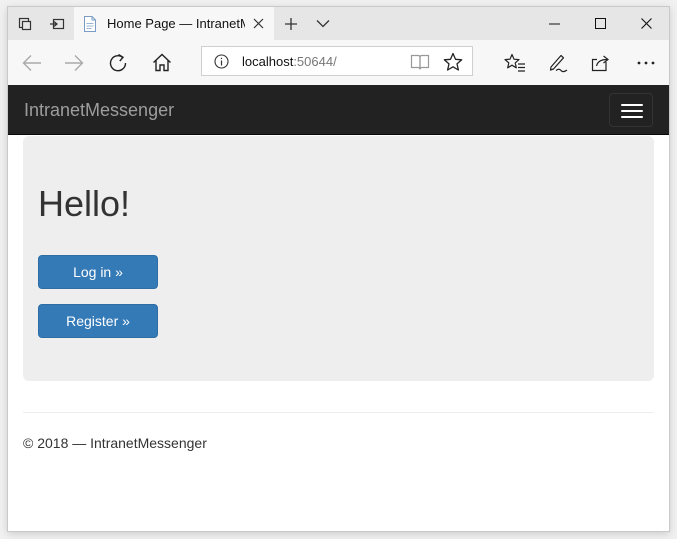 The height and width of the screenshot is (539, 677). What do you see at coordinates (646, 62) in the screenshot?
I see `more-icon` at bounding box center [646, 62].